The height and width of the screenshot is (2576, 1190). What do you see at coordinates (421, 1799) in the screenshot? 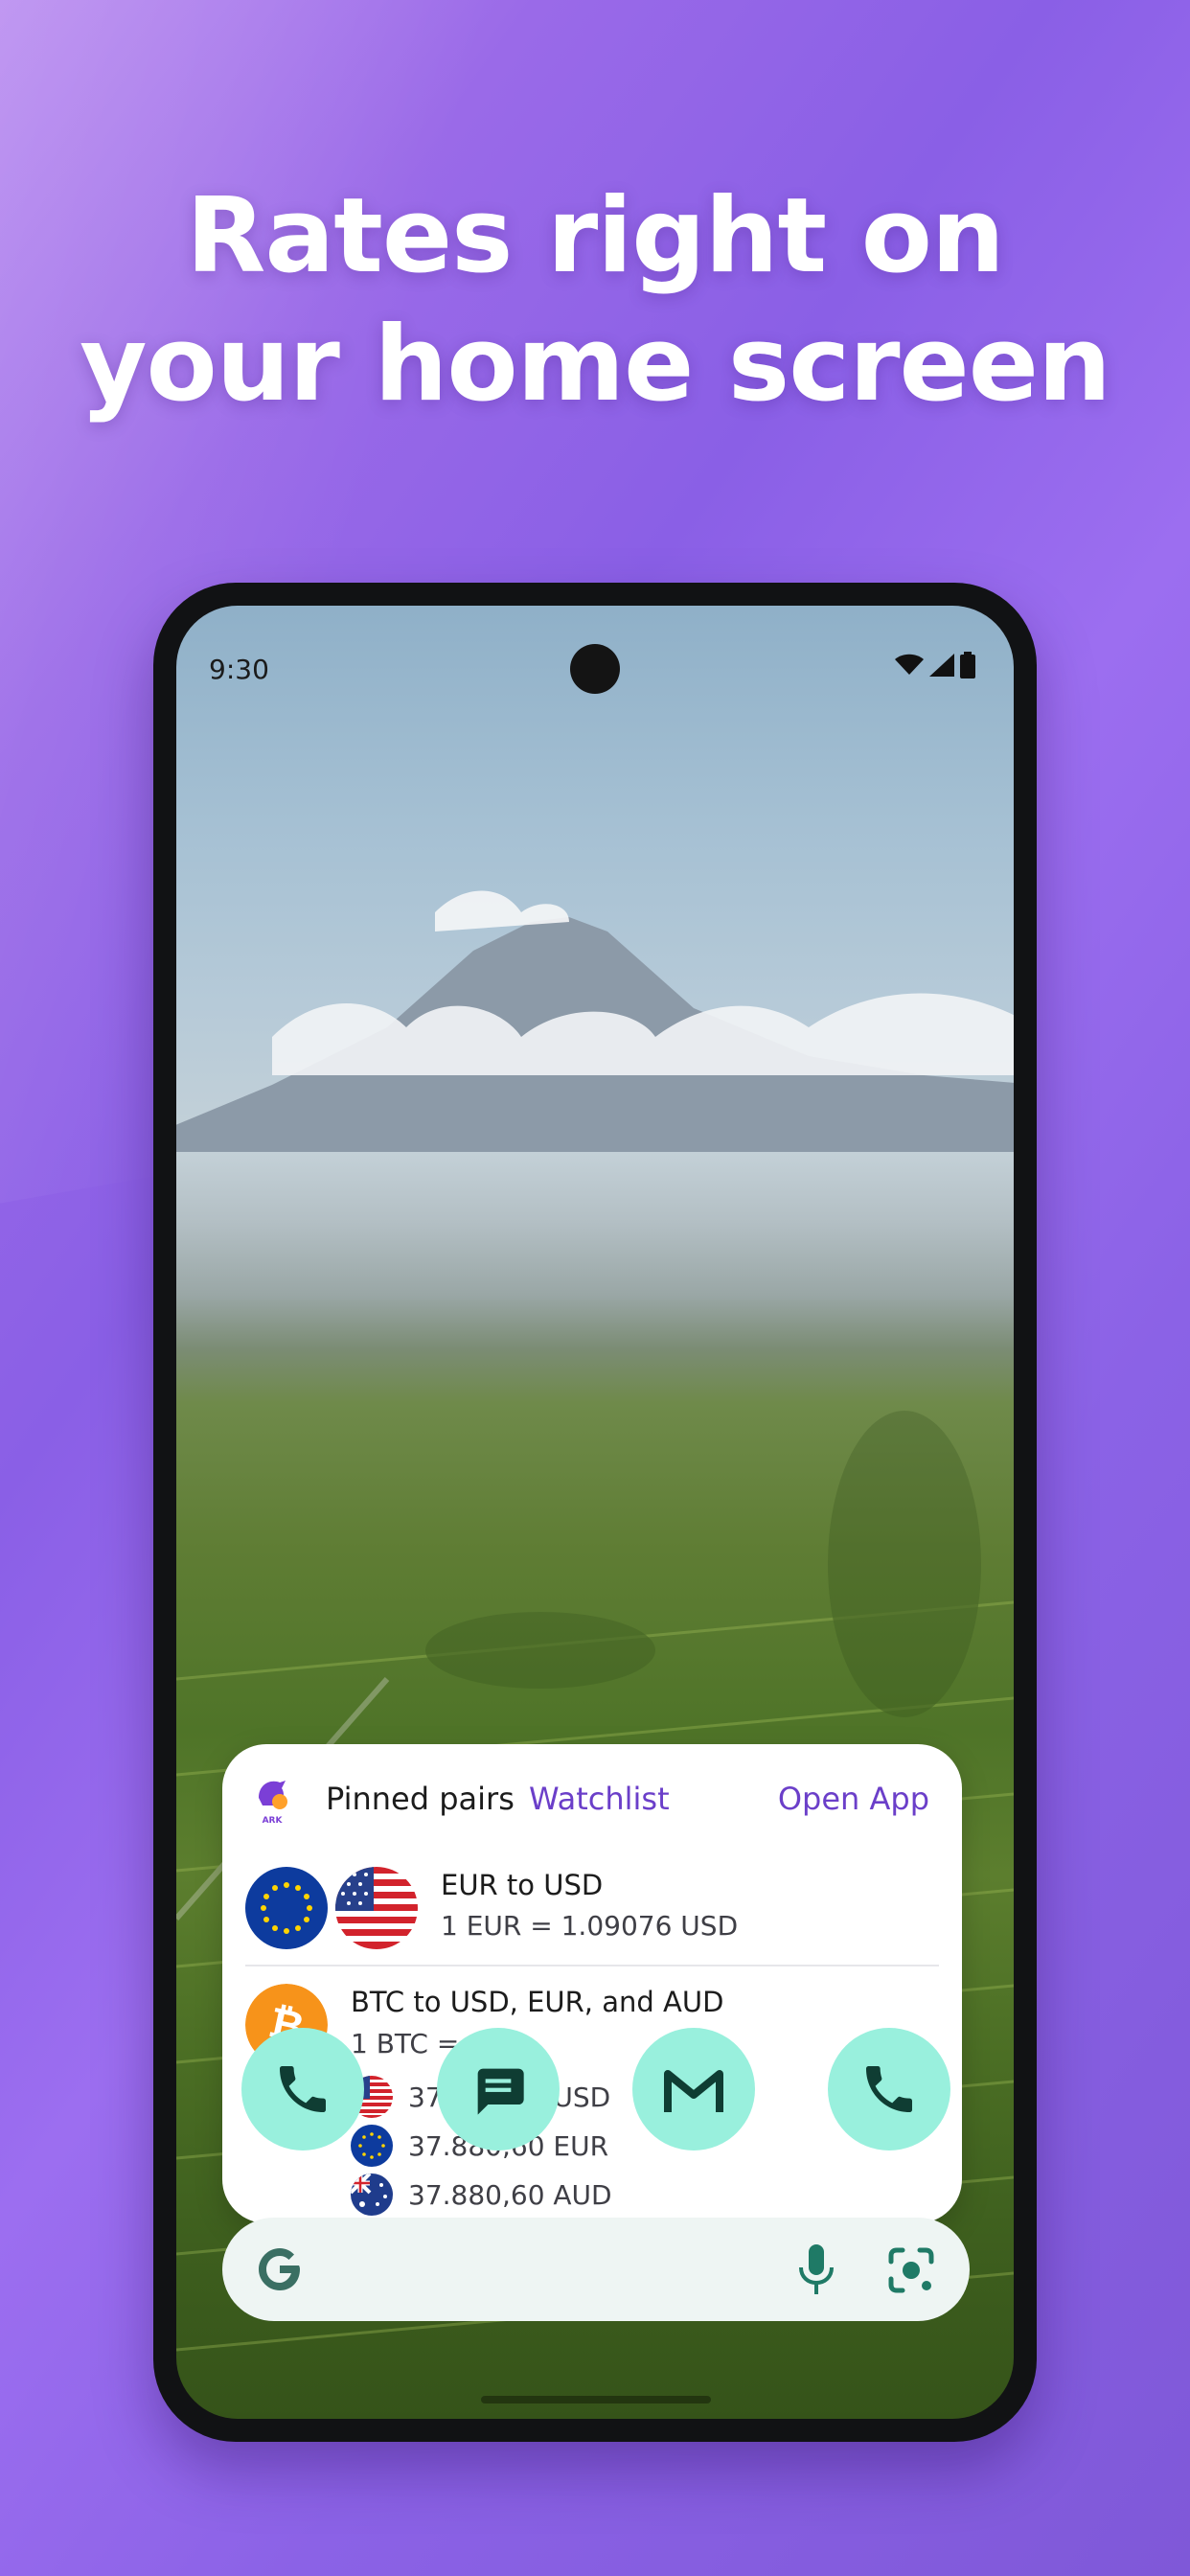
I see `widget-title: Pinned pairs` at bounding box center [421, 1799].